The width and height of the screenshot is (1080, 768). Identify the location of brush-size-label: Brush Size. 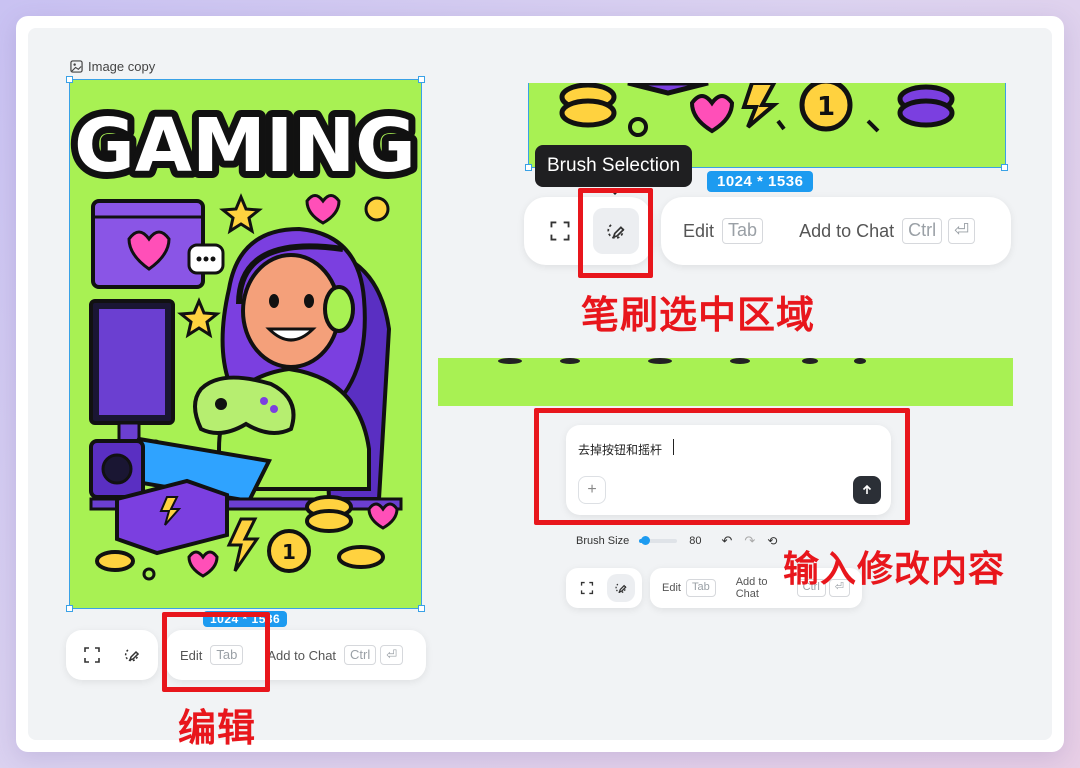
(603, 541).